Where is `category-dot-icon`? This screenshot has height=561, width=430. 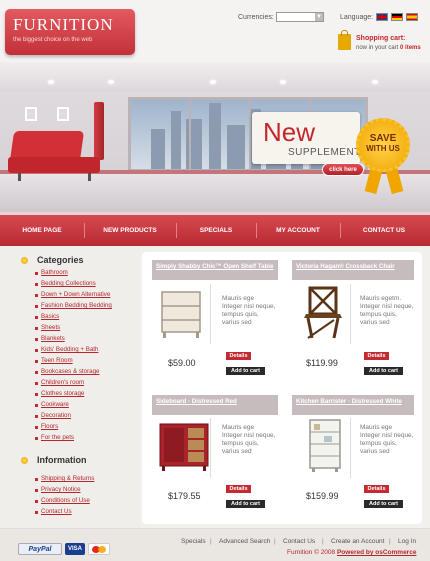
category-dot-icon is located at coordinates (24, 260).